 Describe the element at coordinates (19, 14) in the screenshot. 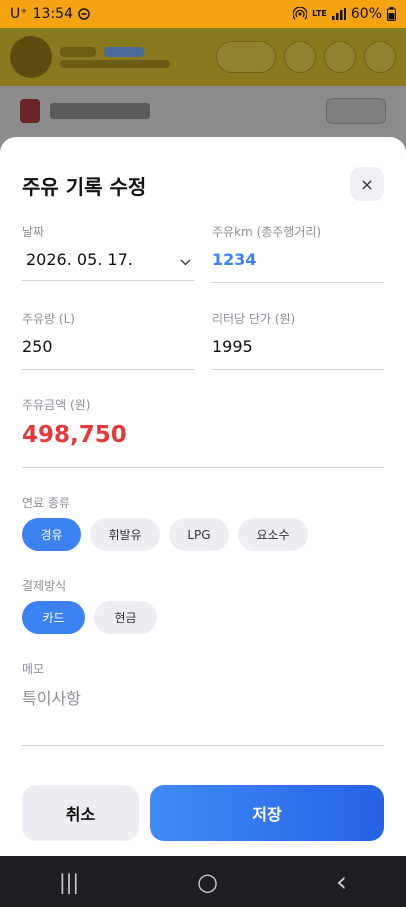

I see `carrier-label: U⁺` at that location.